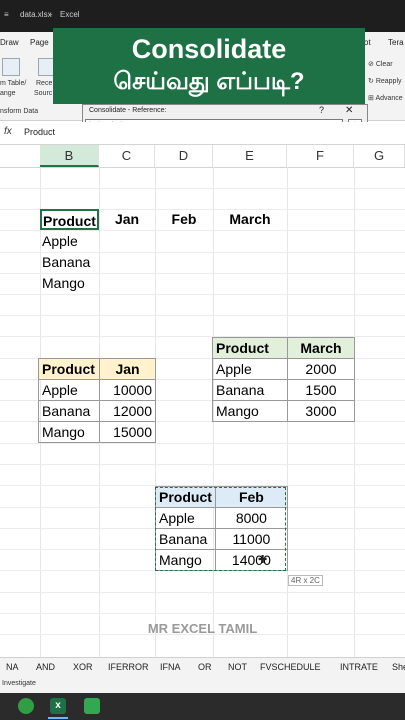 The image size is (405, 720). What do you see at coordinates (396, 42) in the screenshot?
I see `tab-tera: Tera` at bounding box center [396, 42].